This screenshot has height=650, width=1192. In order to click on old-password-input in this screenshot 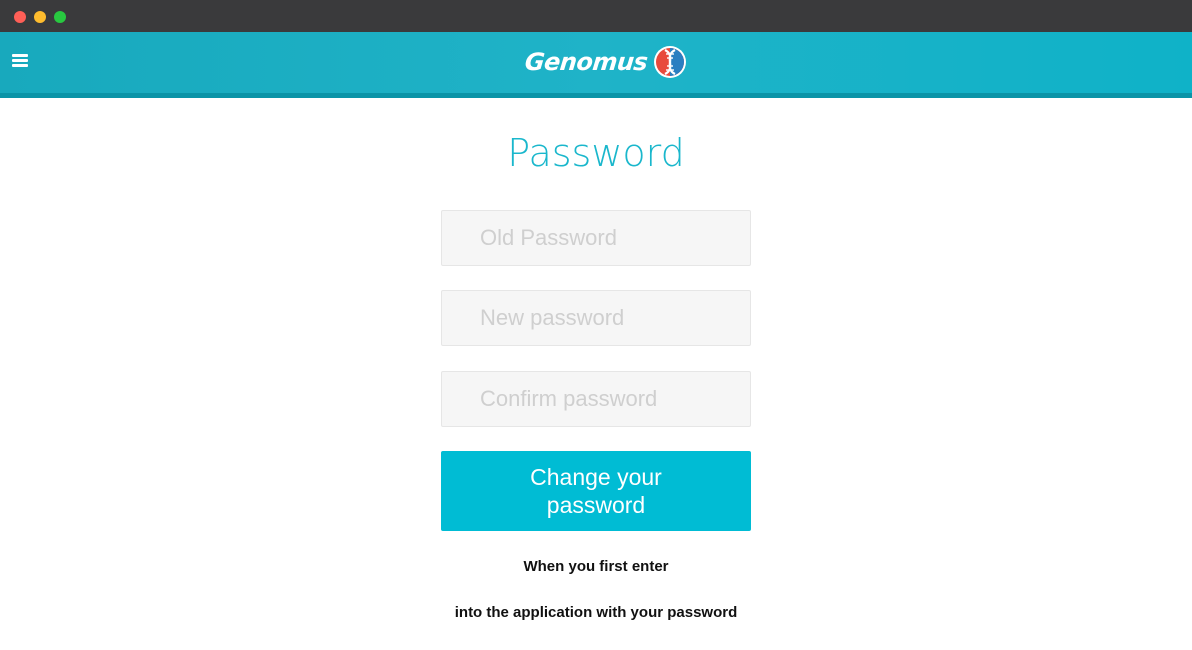, I will do `click(596, 238)`.